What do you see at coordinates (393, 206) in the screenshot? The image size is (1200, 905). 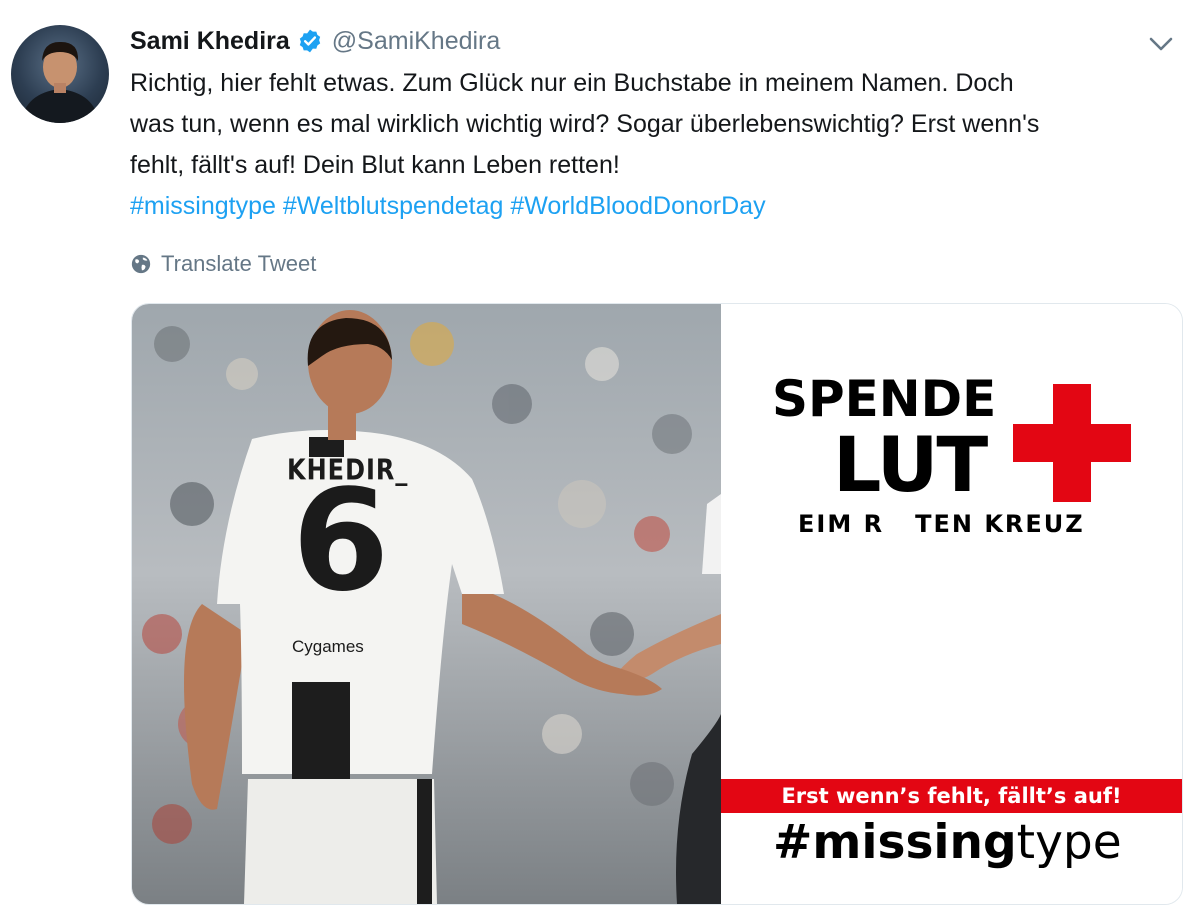 I see `hashtag-link: #Weltblutspendetag` at bounding box center [393, 206].